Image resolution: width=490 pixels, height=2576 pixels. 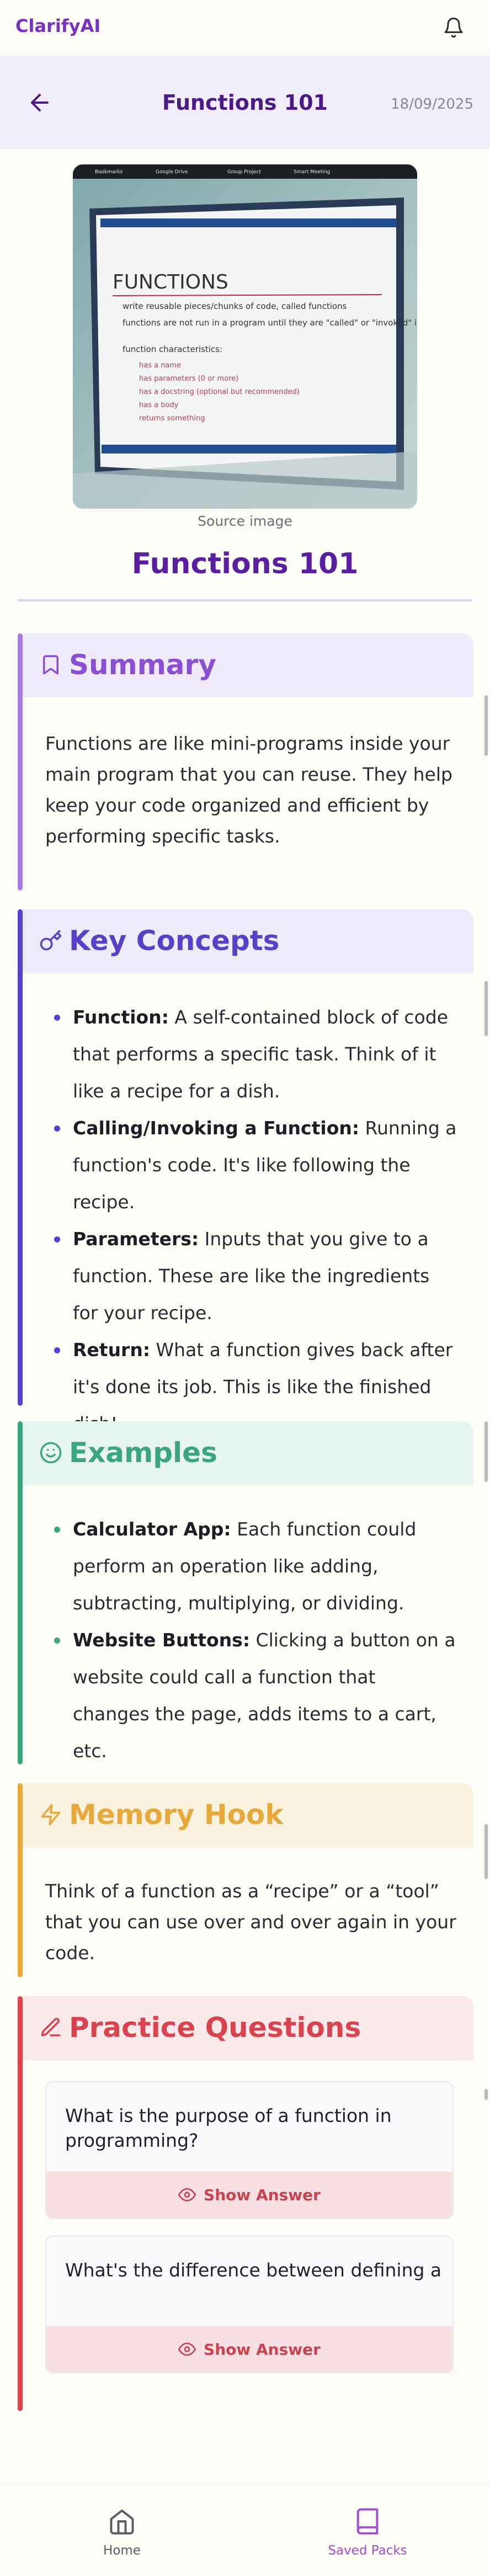 I want to click on memory-hook-header: Memory Hook, so click(x=248, y=1815).